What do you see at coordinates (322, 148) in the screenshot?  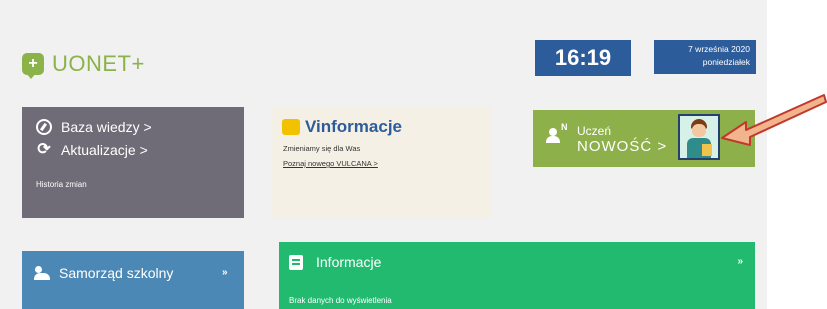 I see `vinformacje-subtitle: Zmieniamy się dla Was` at bounding box center [322, 148].